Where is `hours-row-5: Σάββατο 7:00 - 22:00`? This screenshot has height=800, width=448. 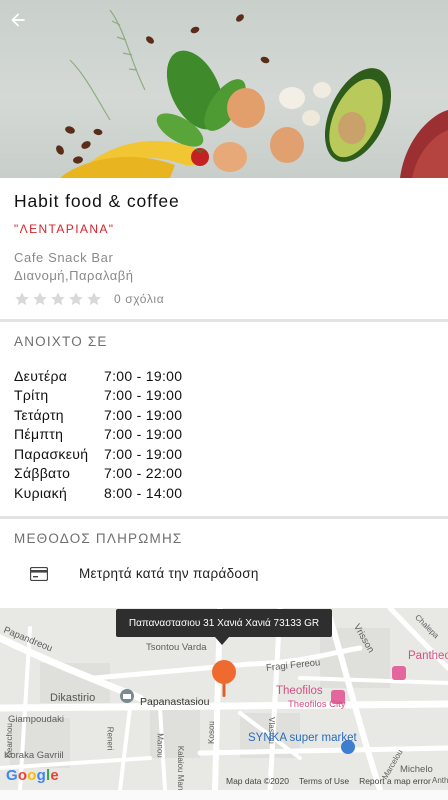 hours-row-5: Σάββατο 7:00 - 22:00 is located at coordinates (164, 474).